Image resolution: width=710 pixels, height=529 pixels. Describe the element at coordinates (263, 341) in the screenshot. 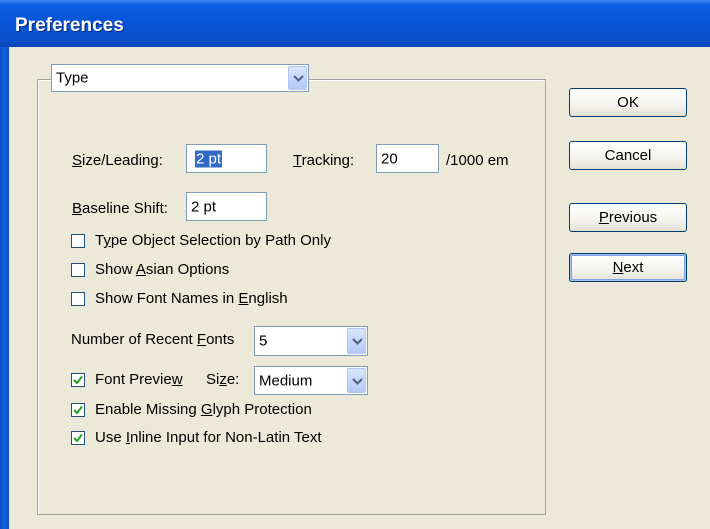

I see `recent-fonts-value: 5` at that location.